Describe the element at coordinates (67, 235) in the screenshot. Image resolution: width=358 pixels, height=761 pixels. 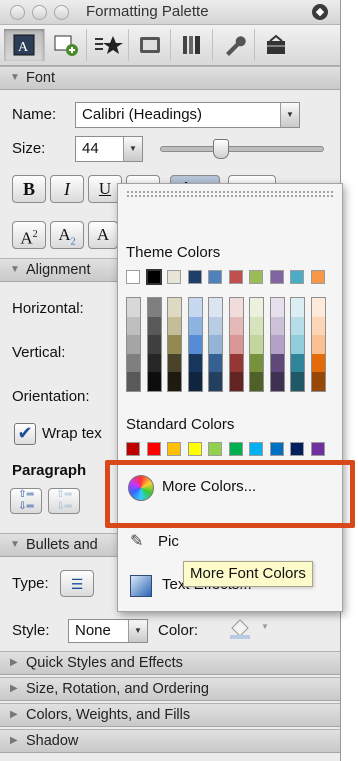
I see `subscript-button: A2` at that location.